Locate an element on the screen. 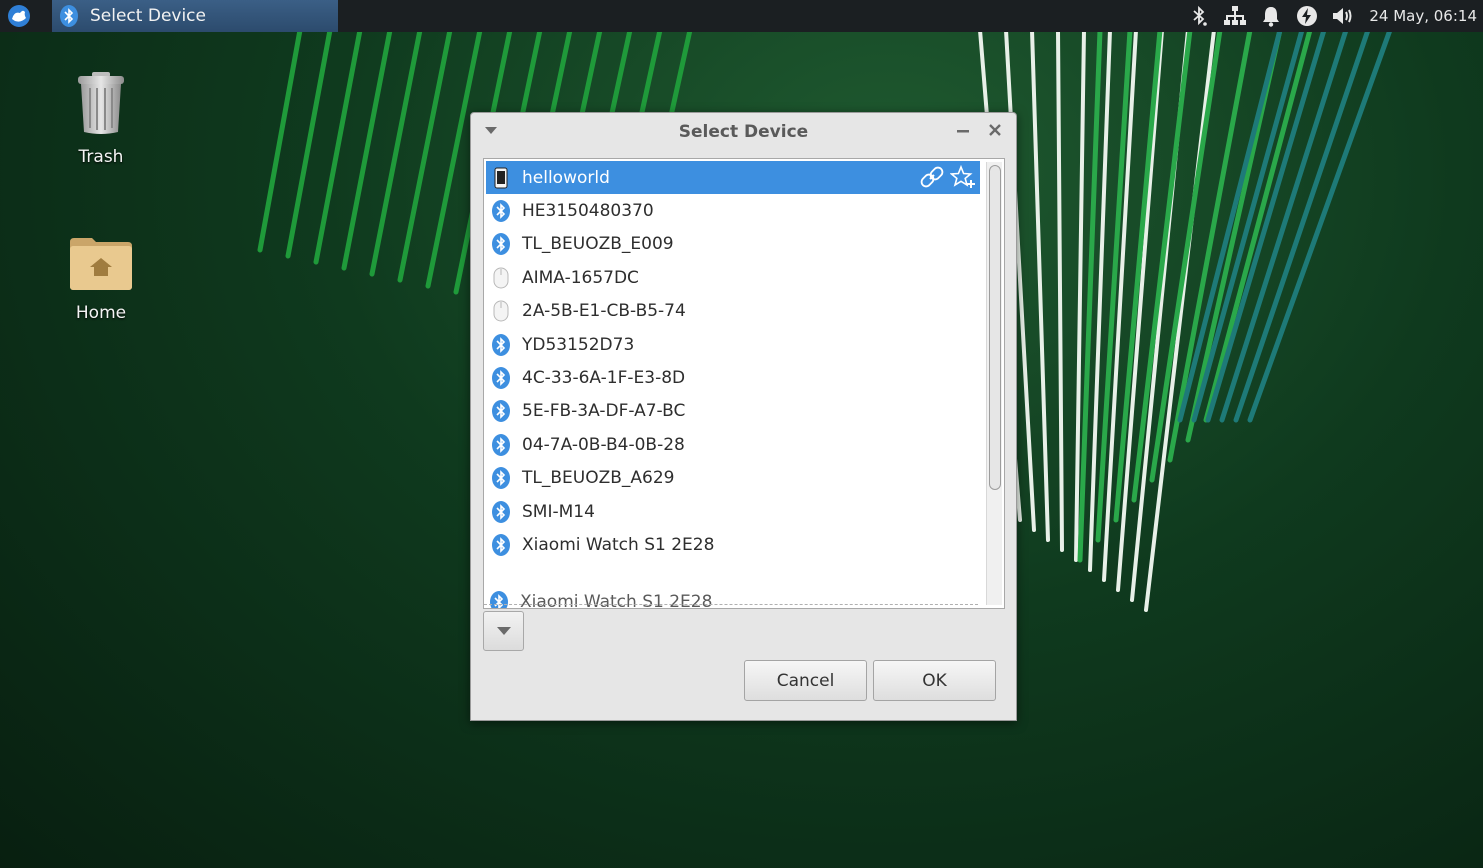  device-row: 4C-33-6A-1F-E3-8D is located at coordinates (733, 377).